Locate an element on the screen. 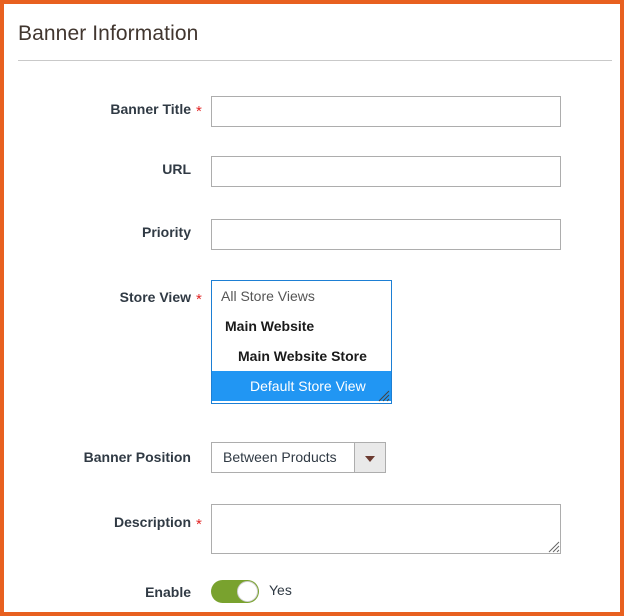  priority-label: Priority is located at coordinates (166, 232).